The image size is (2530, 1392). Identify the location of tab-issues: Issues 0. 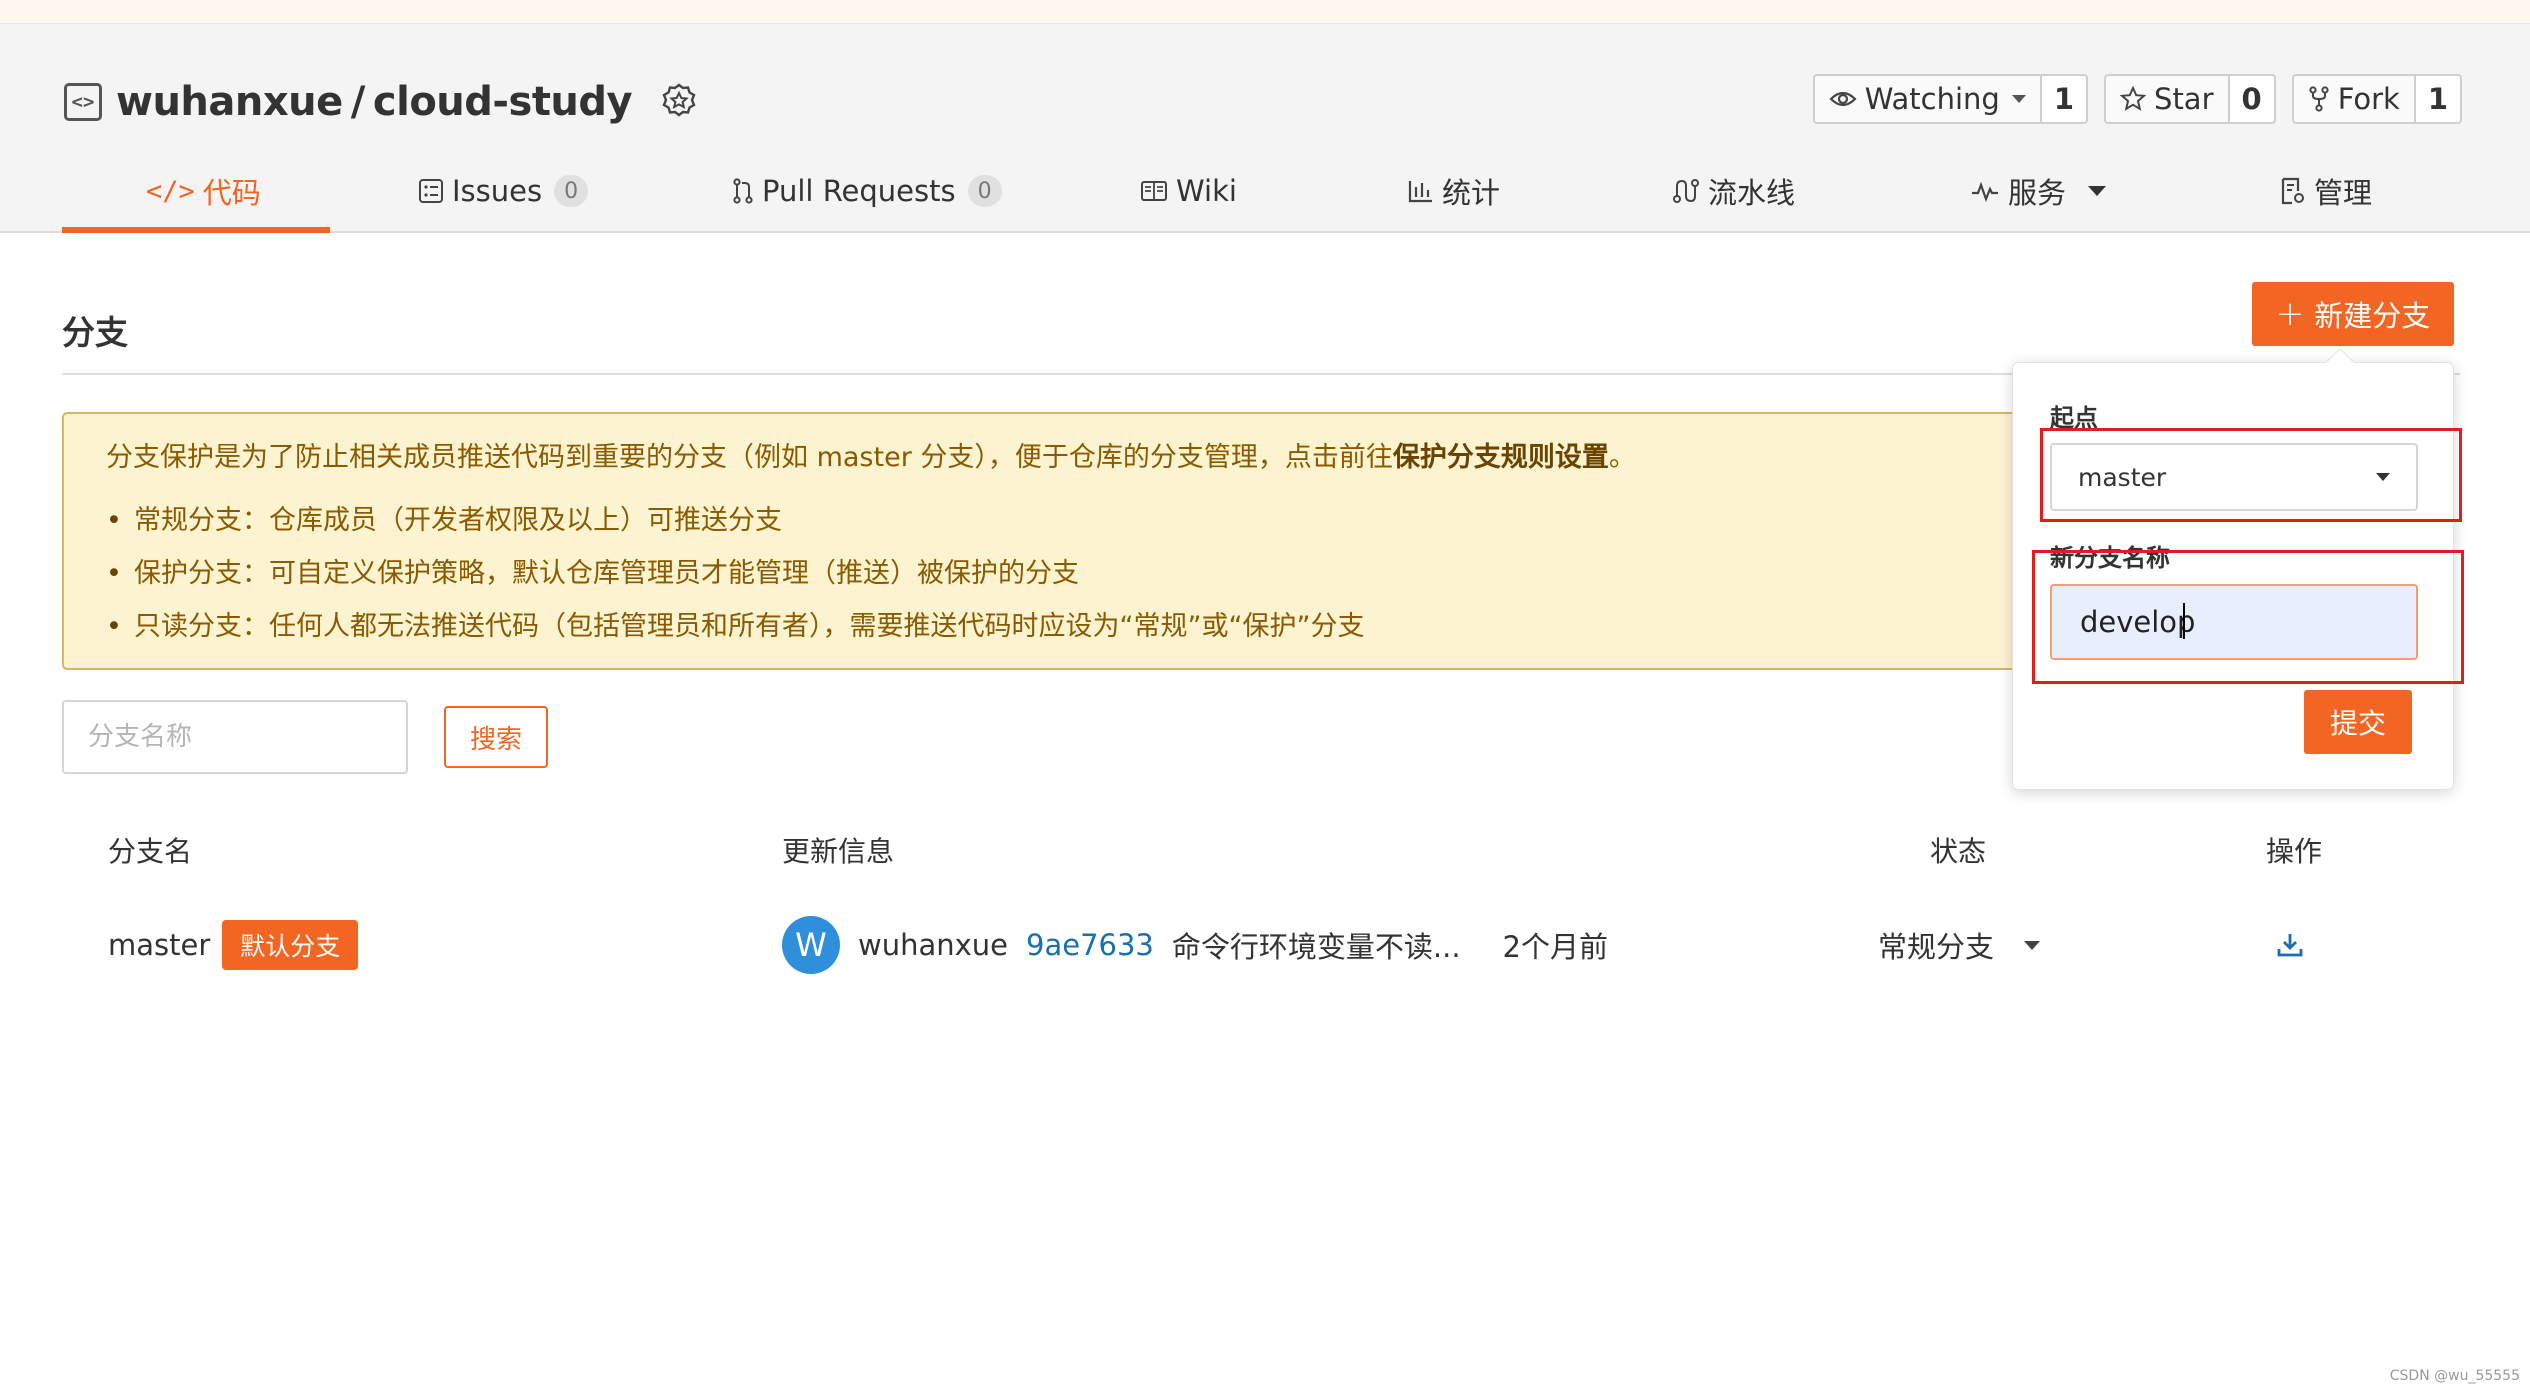
(503, 191).